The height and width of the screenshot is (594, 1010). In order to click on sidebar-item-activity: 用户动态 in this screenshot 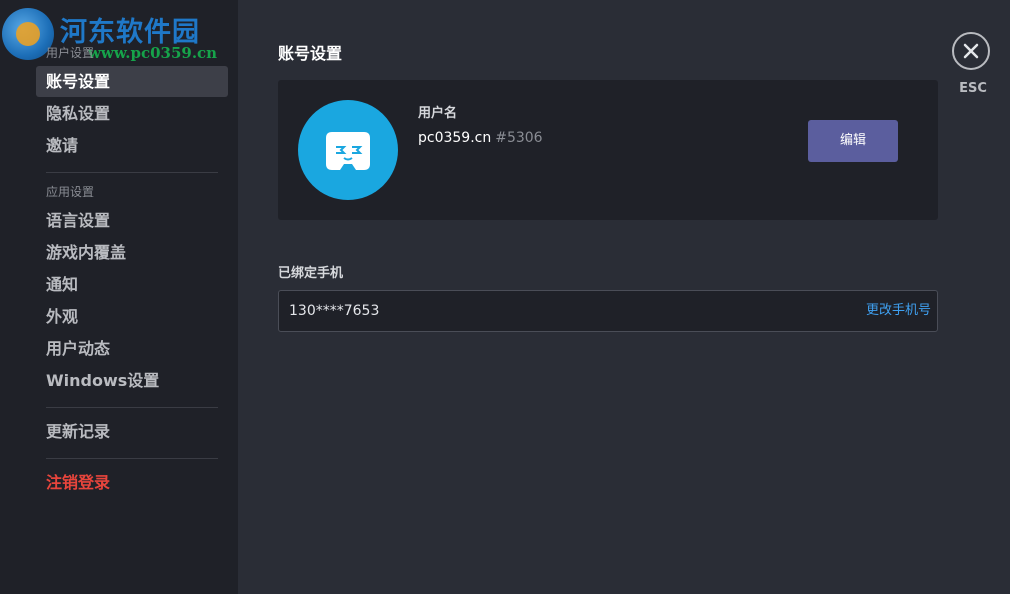, I will do `click(132, 348)`.